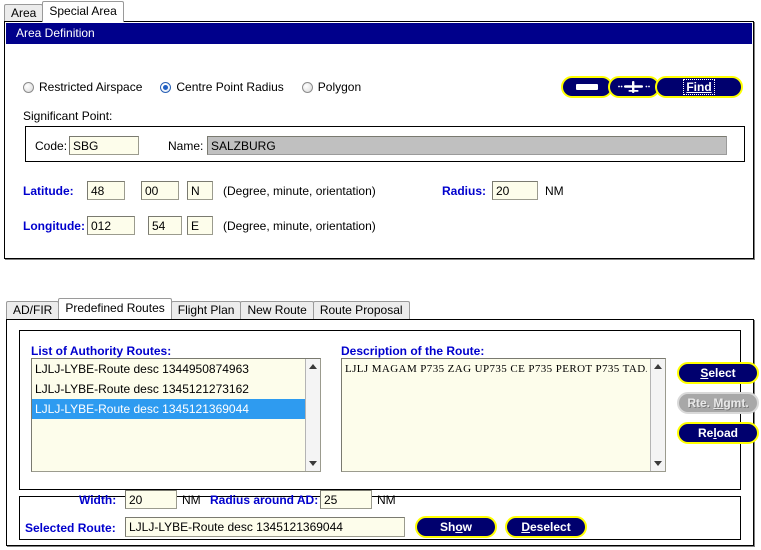  I want to click on latitude-degrees-input: 48, so click(106, 190).